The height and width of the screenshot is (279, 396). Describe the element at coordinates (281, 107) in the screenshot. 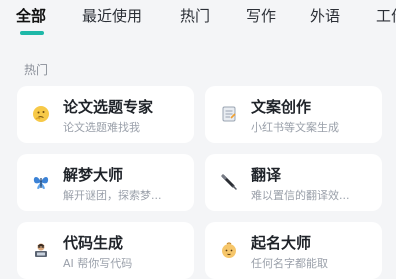

I see `card-title: 文案创作` at that location.